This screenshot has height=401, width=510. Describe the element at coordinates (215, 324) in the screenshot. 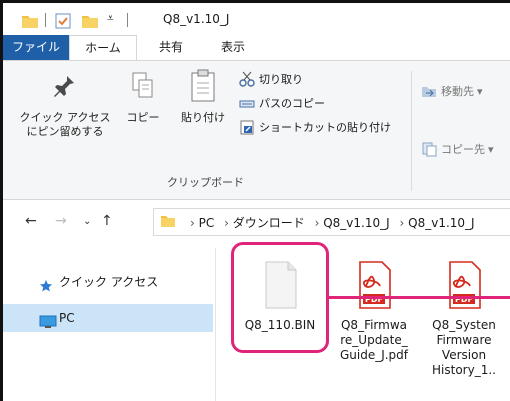

I see `pane-divider` at that location.